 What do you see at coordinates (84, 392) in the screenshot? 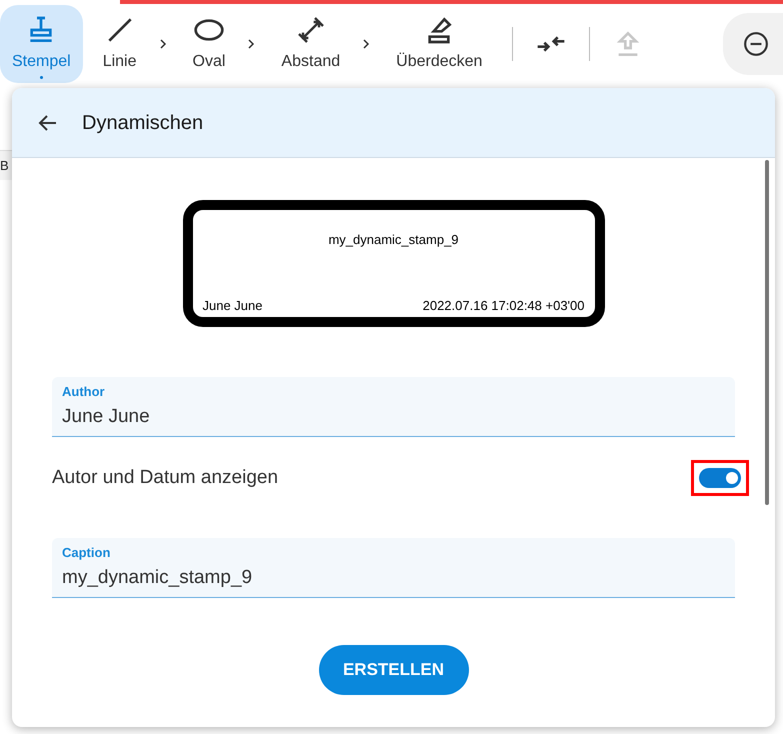
I see `field-label: Author` at bounding box center [84, 392].